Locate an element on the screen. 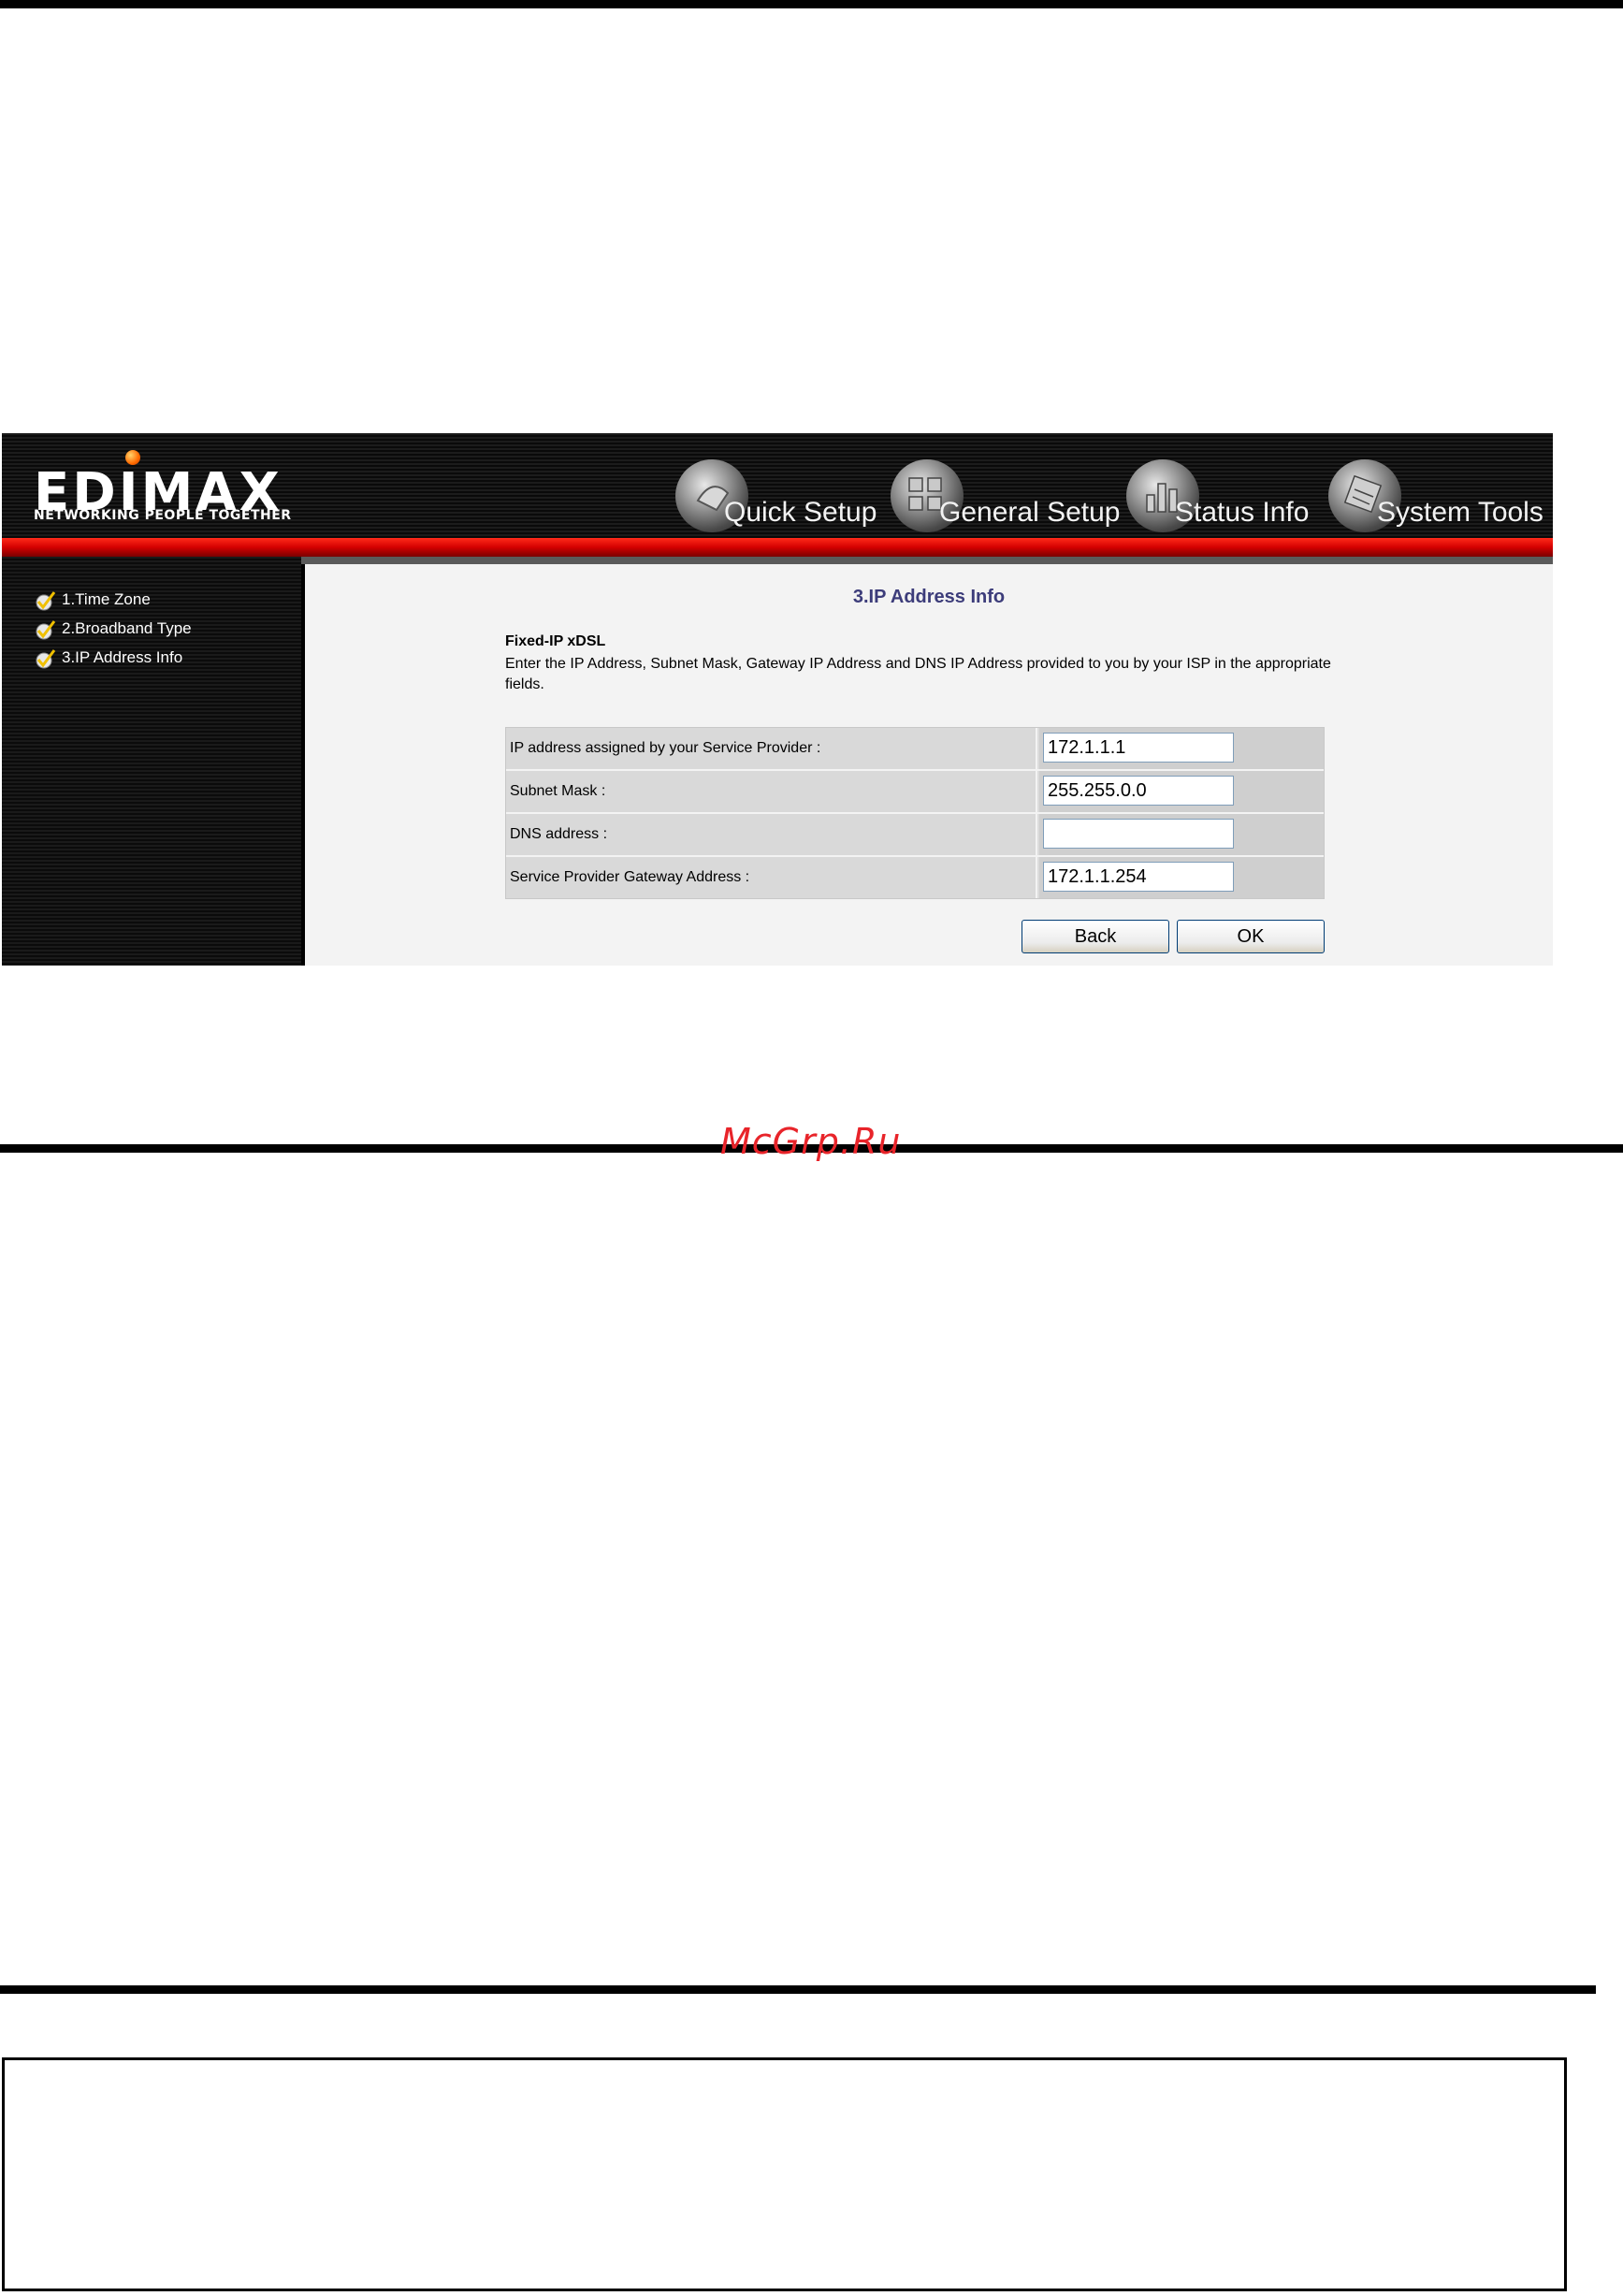 Image resolution: width=1623 pixels, height=2296 pixels. header-shadow is located at coordinates (927, 560).